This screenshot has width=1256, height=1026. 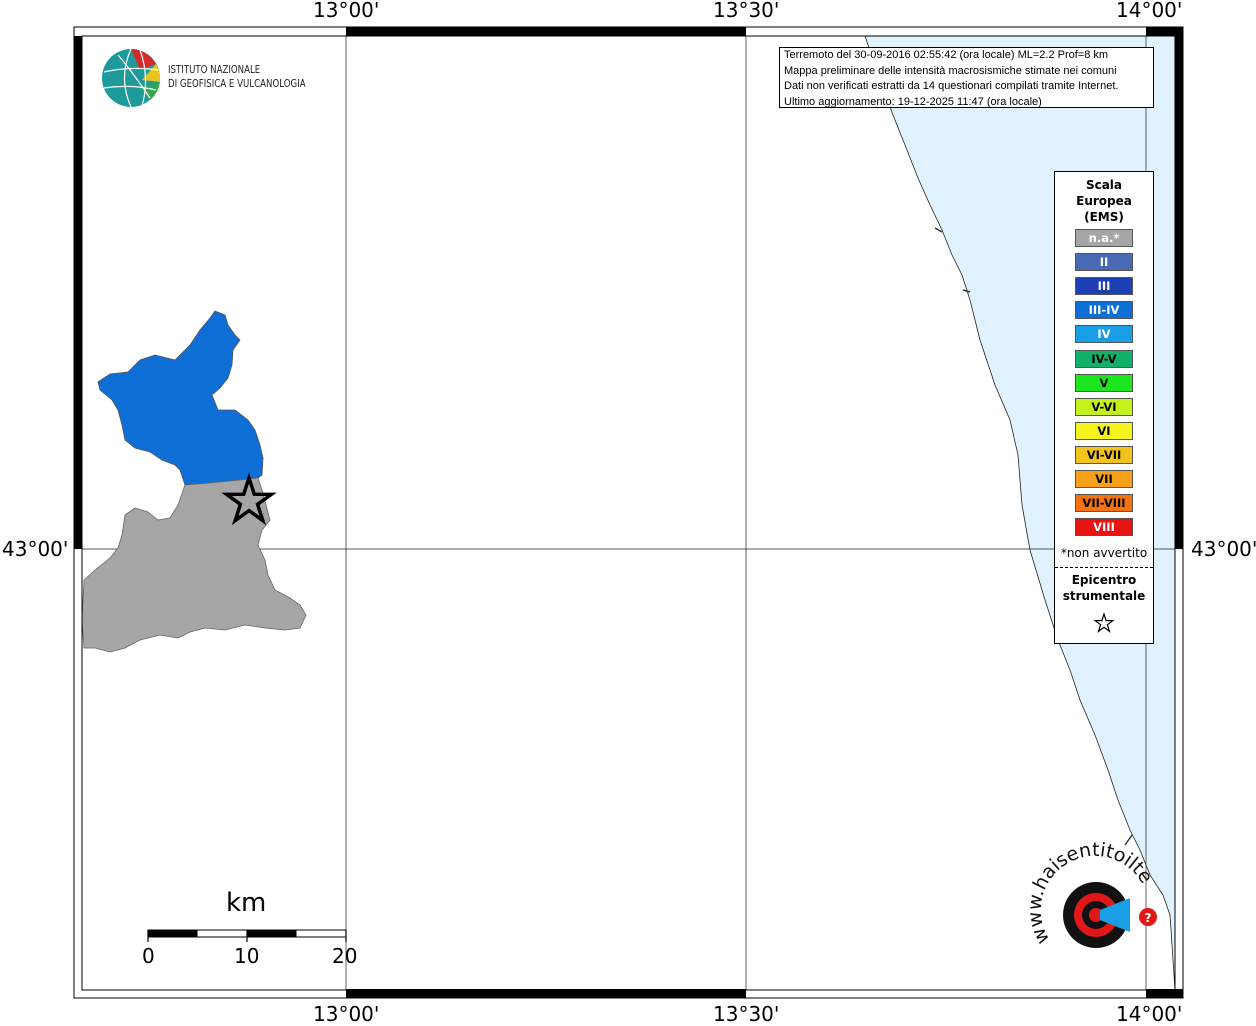 What do you see at coordinates (746, 11) in the screenshot?
I see `lon-label-top-1330: 13°30'` at bounding box center [746, 11].